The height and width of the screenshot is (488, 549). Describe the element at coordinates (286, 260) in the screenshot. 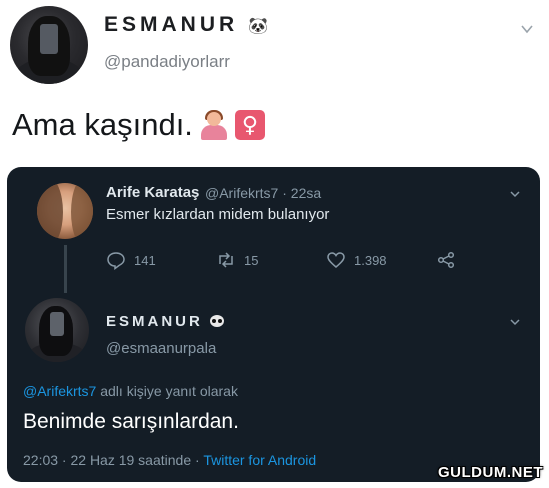

I see `tweet-actions: 141 15 1.398` at that location.